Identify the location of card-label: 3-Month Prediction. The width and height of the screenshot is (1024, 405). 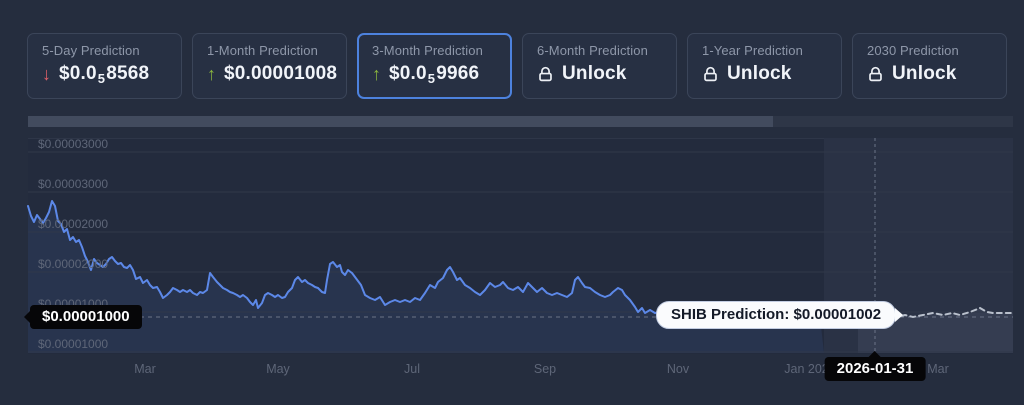
(427, 50).